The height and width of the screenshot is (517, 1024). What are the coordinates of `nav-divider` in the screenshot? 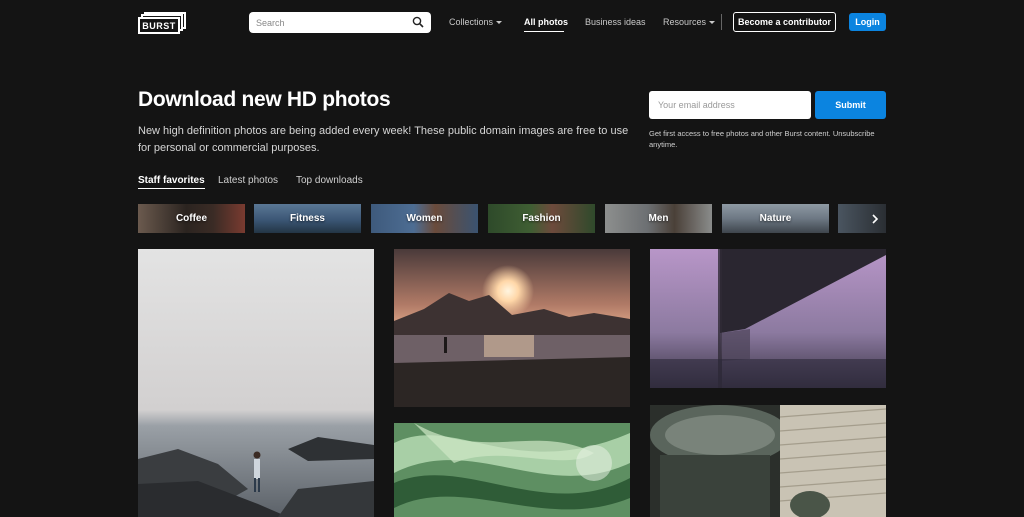 It's located at (721, 22).